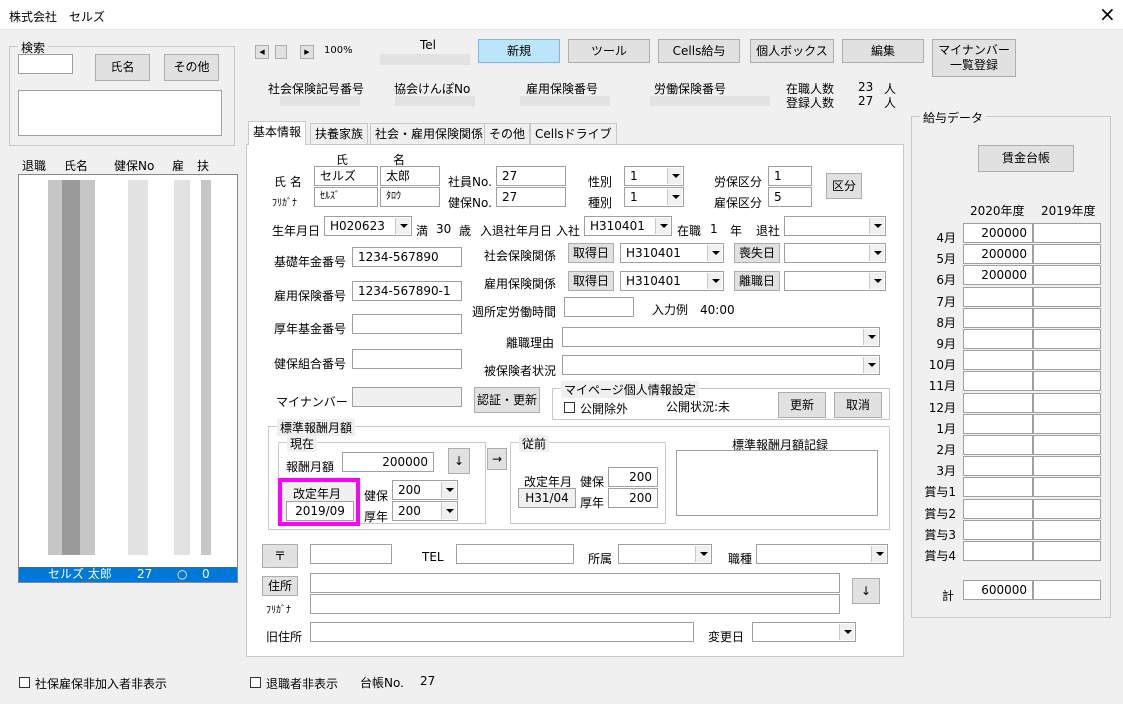 The height and width of the screenshot is (704, 1123). Describe the element at coordinates (507, 400) in the screenshot. I see `ninsho-button: 認証・更新` at that location.